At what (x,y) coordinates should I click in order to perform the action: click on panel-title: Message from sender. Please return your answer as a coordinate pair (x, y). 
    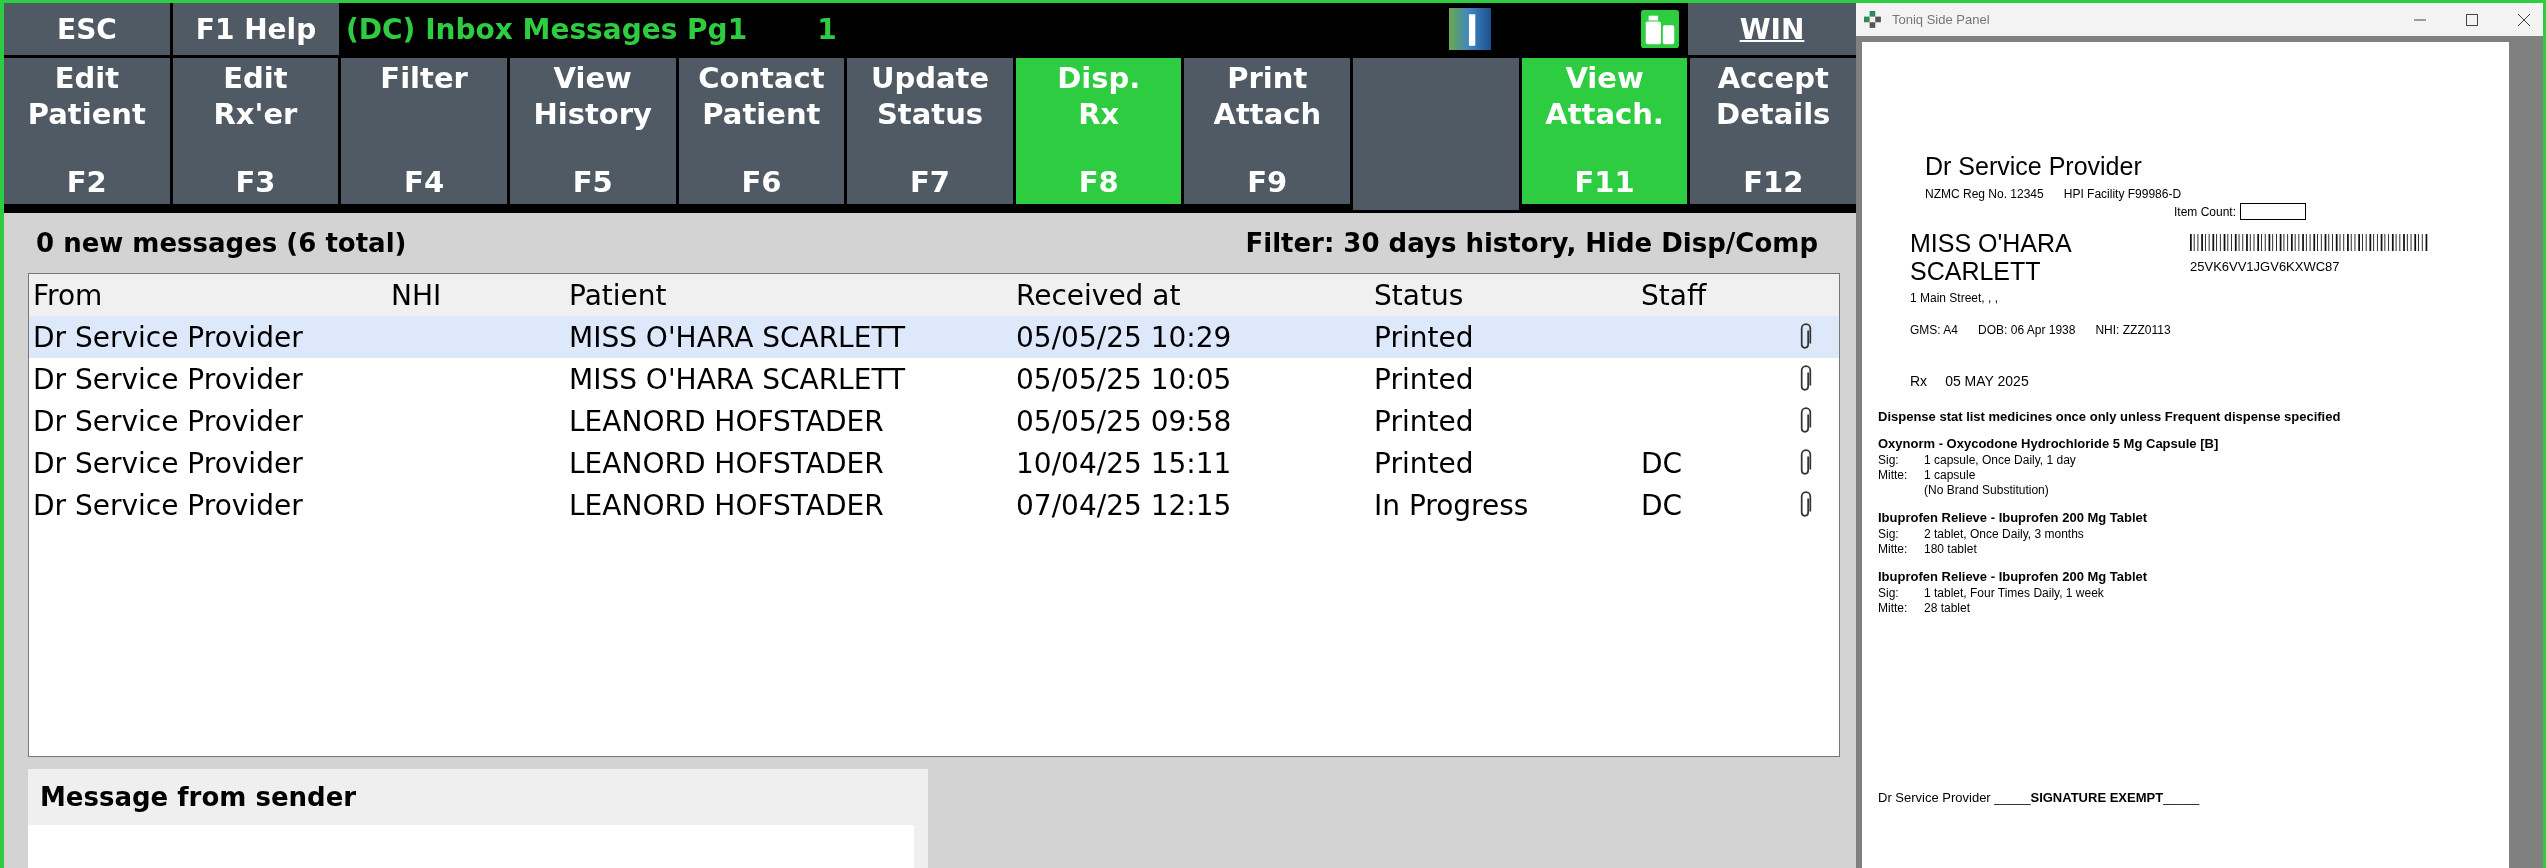
    Looking at the image, I should click on (198, 797).